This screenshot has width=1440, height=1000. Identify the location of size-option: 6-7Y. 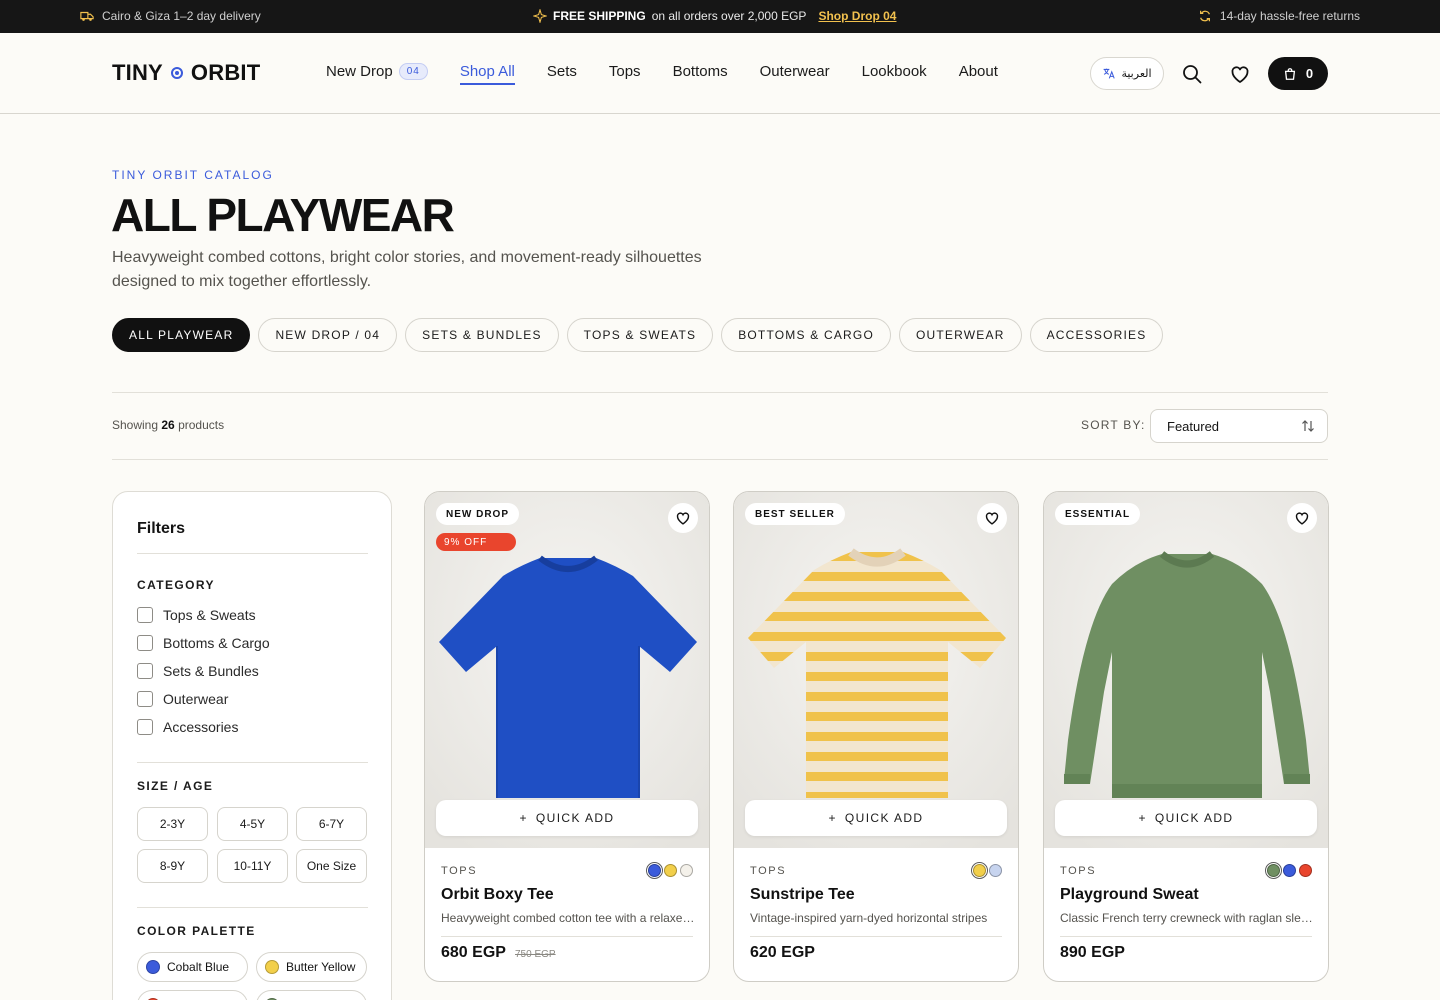
(331, 824).